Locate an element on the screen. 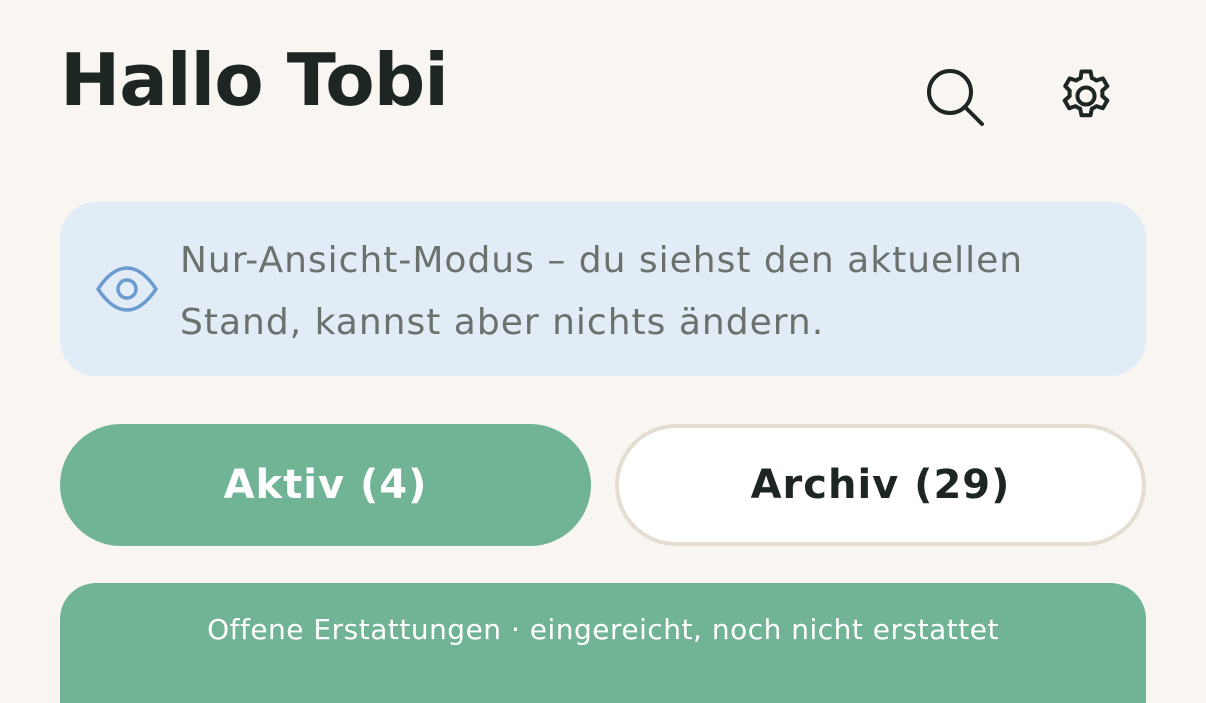  settings-button is located at coordinates (1086, 96).